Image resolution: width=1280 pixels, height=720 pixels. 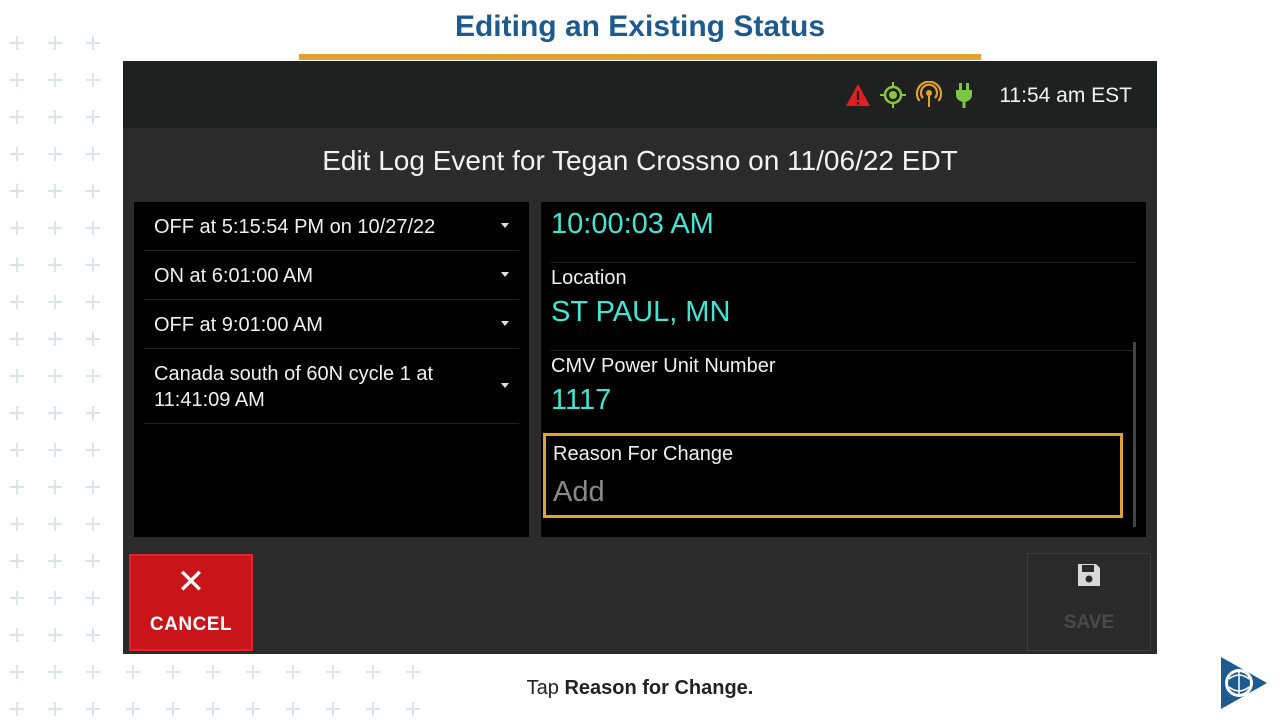 What do you see at coordinates (833, 475) in the screenshot?
I see `reason-for-change-field: Reason For Change Add` at bounding box center [833, 475].